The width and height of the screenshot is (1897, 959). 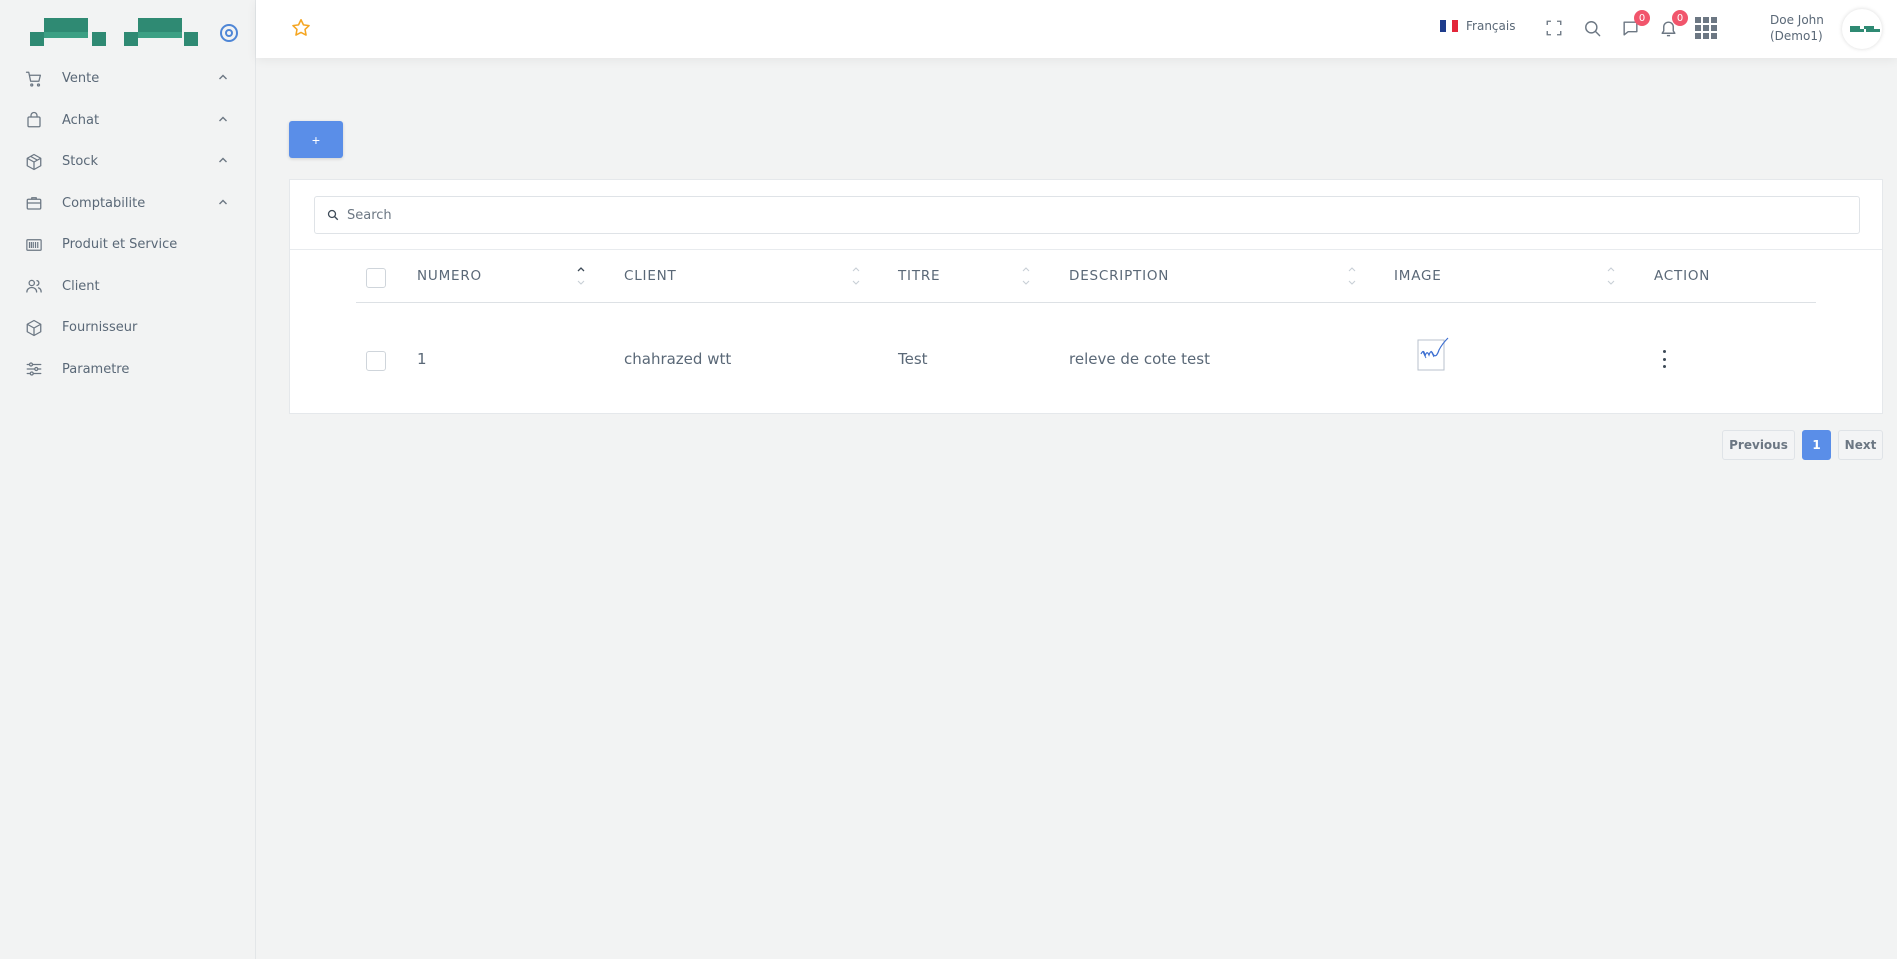 What do you see at coordinates (100, 328) in the screenshot?
I see `sidebar-item-label: Fournisseur` at bounding box center [100, 328].